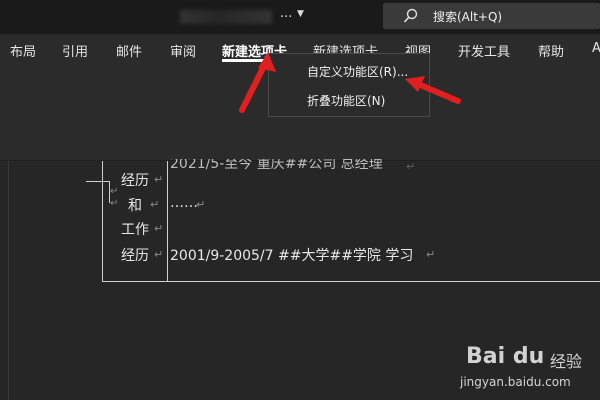 Image resolution: width=600 pixels, height=400 pixels. Describe the element at coordinates (515, 382) in the screenshot. I see `watermark-url: jingyan.baidu.com` at that location.